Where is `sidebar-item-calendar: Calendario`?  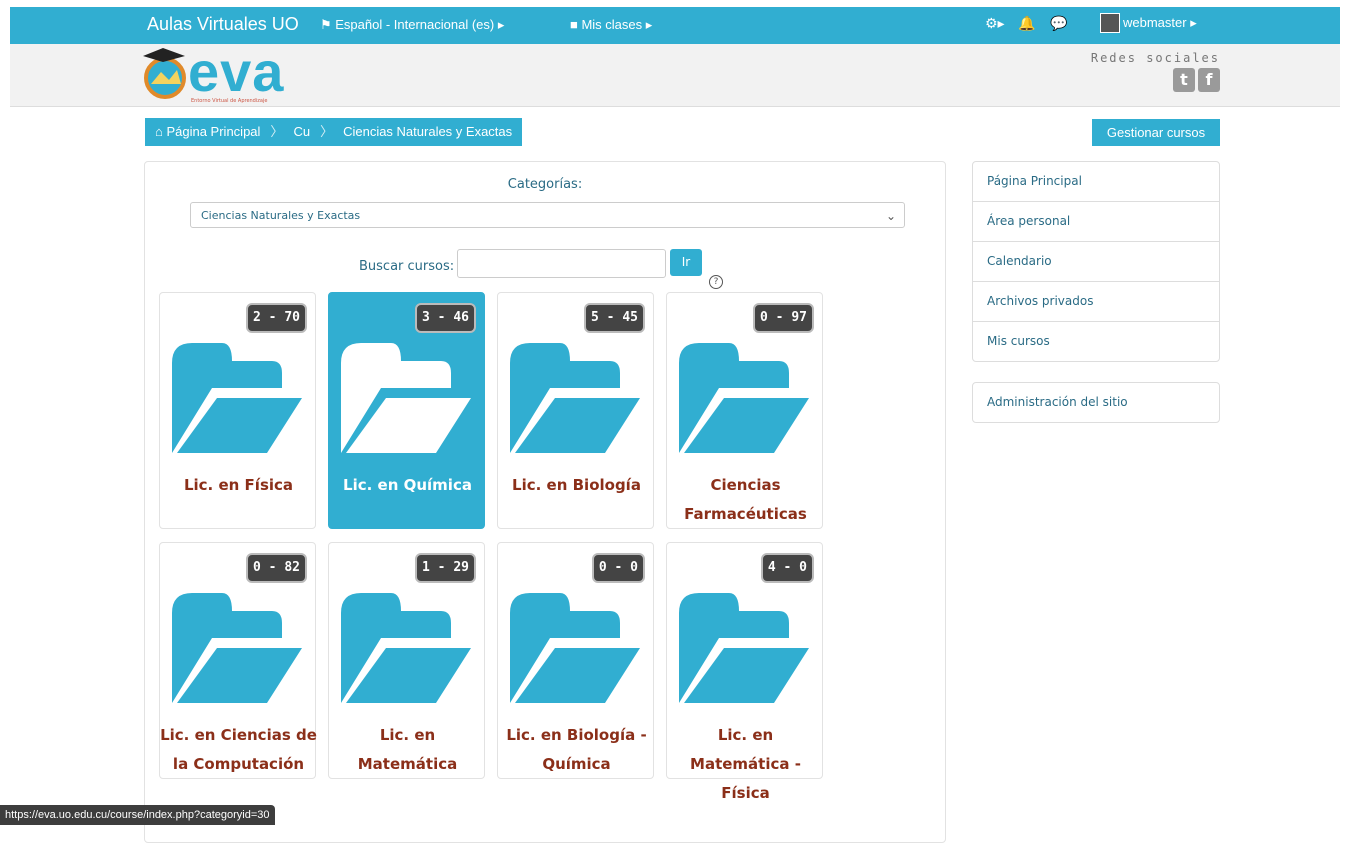 sidebar-item-calendar: Calendario is located at coordinates (1096, 261).